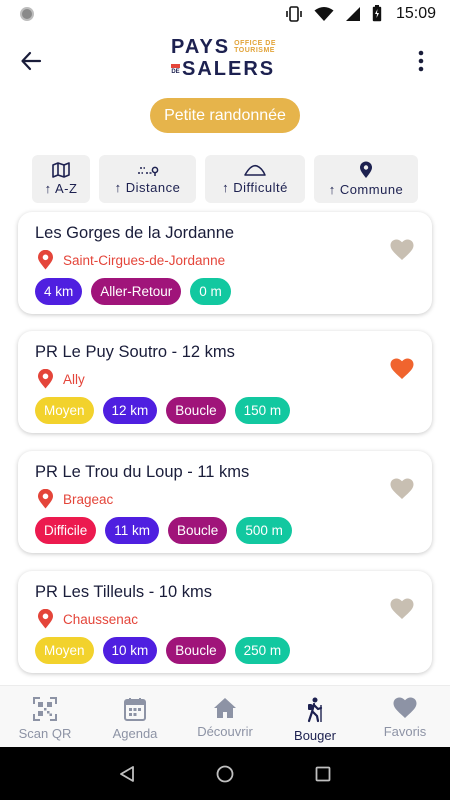 This screenshot has height=800, width=450. I want to click on route-title: PR Les Tilleuls - 10 kms, so click(123, 592).